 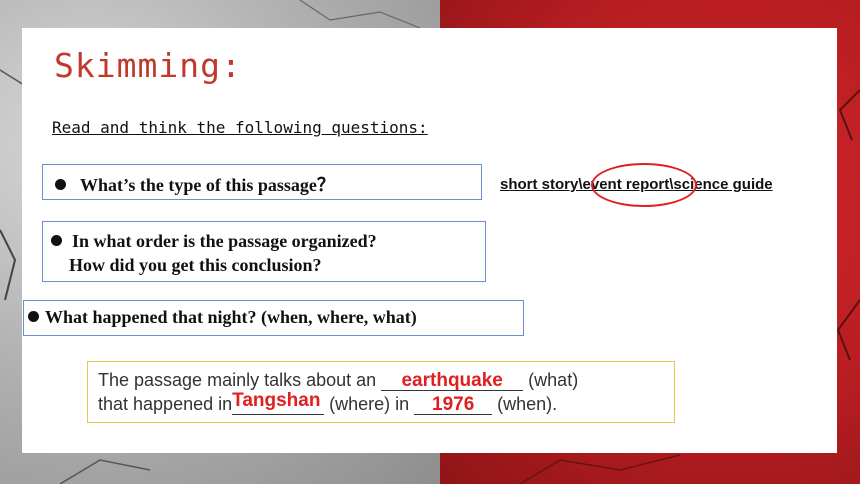 What do you see at coordinates (525, 404) in the screenshot?
I see `summary-text-5: (when).` at bounding box center [525, 404].